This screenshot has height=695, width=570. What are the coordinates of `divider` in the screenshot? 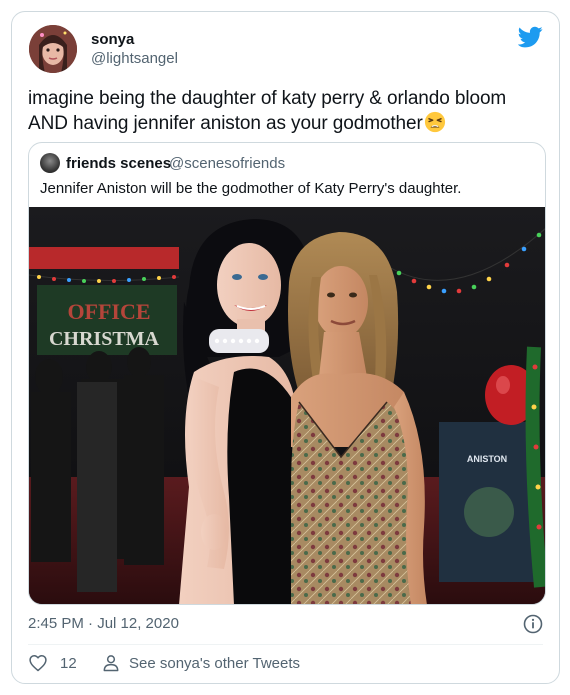 It's located at (285, 644).